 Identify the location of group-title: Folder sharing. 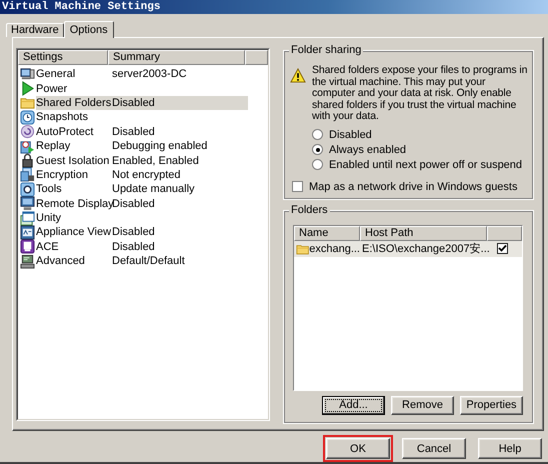
(326, 50).